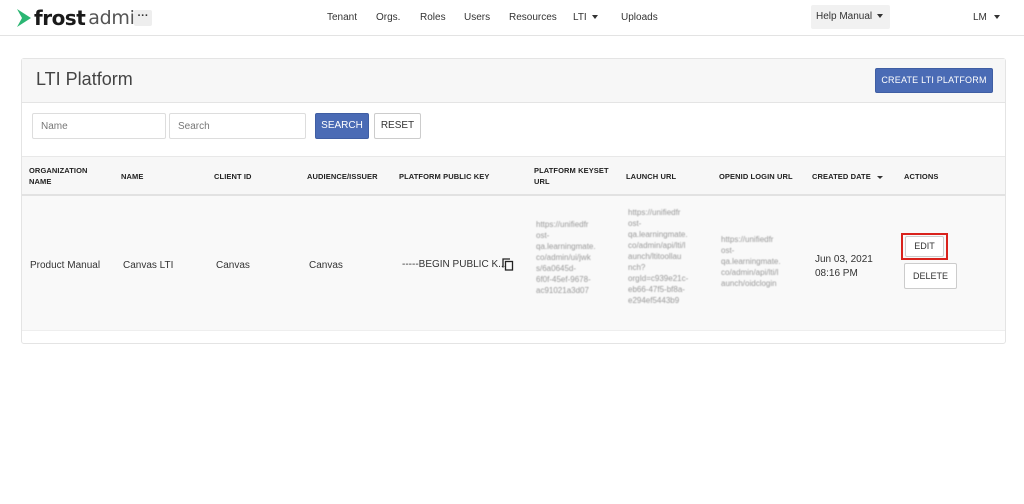 This screenshot has height=504, width=1024. Describe the element at coordinates (844, 16) in the screenshot. I see `help-manual-label: Help Manual` at that location.